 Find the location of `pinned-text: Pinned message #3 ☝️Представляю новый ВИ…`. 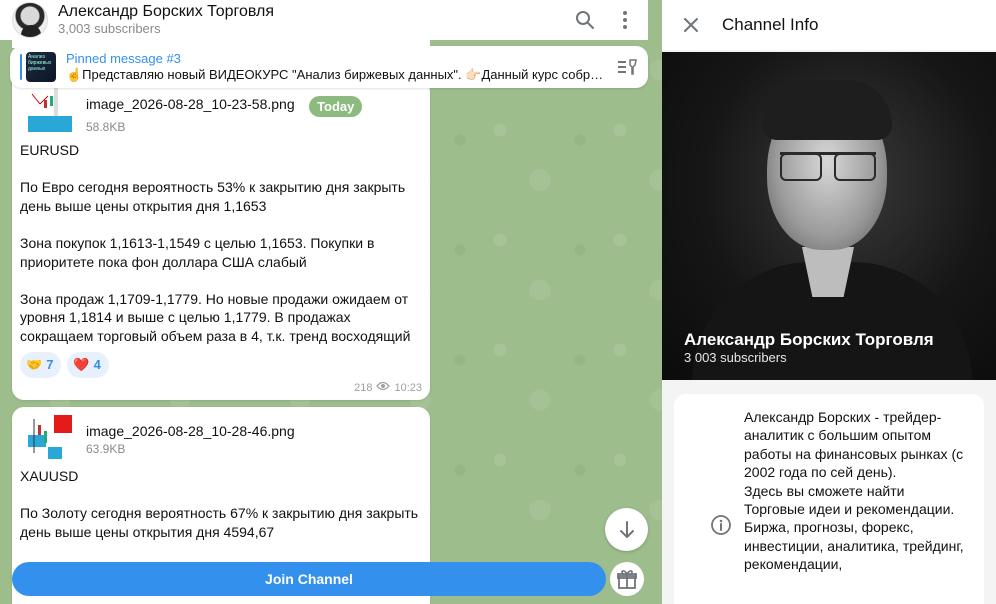

pinned-text: Pinned message #3 ☝️Представляю новый ВИ… is located at coordinates (335, 67).